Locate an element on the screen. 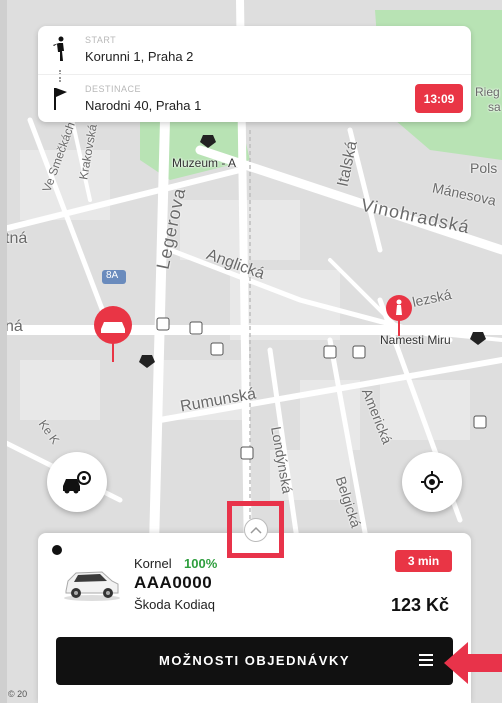 This screenshot has height=703, width=502. start-caption: START is located at coordinates (101, 40).